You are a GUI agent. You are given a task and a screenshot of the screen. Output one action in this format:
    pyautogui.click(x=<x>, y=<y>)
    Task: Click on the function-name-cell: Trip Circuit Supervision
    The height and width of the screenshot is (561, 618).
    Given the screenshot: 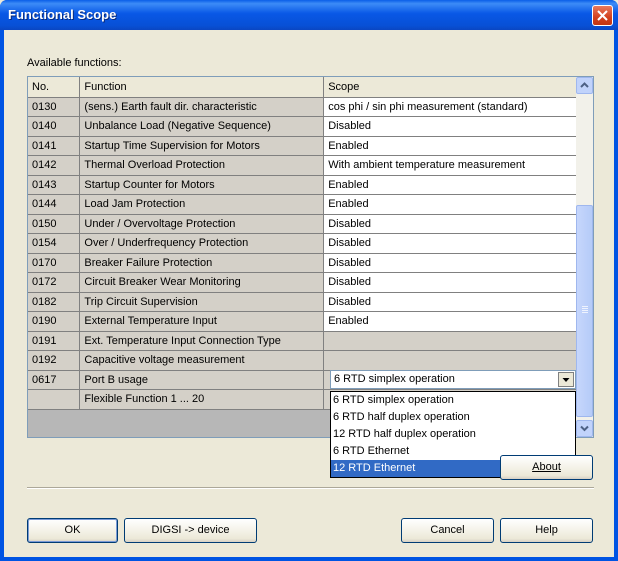 What is the action you would take?
    pyautogui.click(x=202, y=302)
    